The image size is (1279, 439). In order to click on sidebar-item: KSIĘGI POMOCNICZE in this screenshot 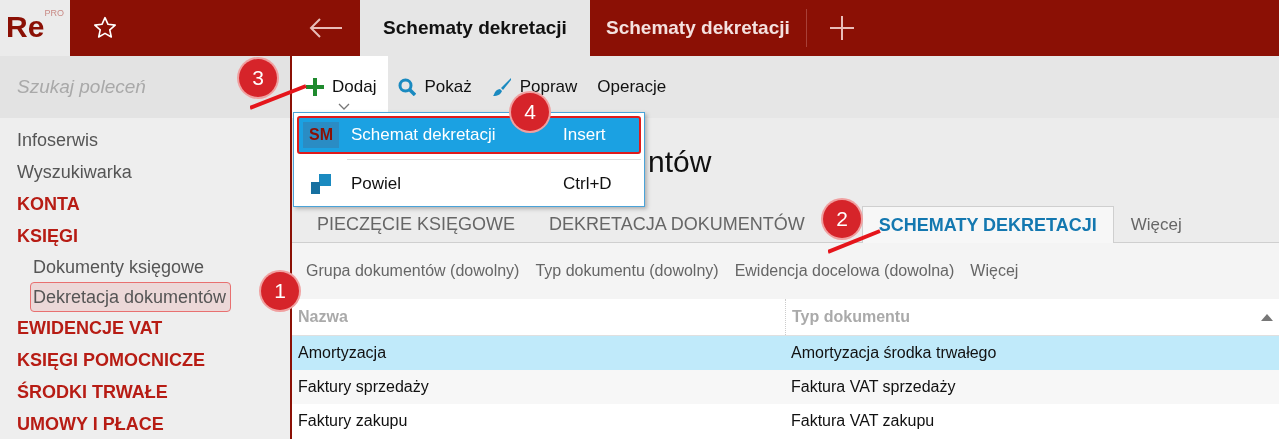, I will do `click(145, 360)`.